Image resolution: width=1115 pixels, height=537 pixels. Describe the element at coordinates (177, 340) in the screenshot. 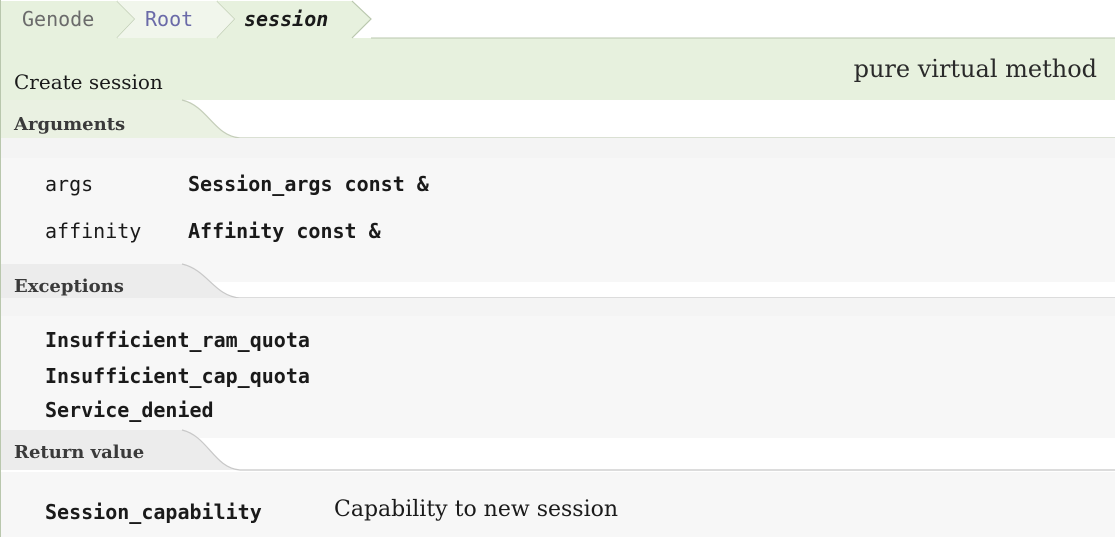

I see `exception-item: Insufficient_ram_quota` at that location.